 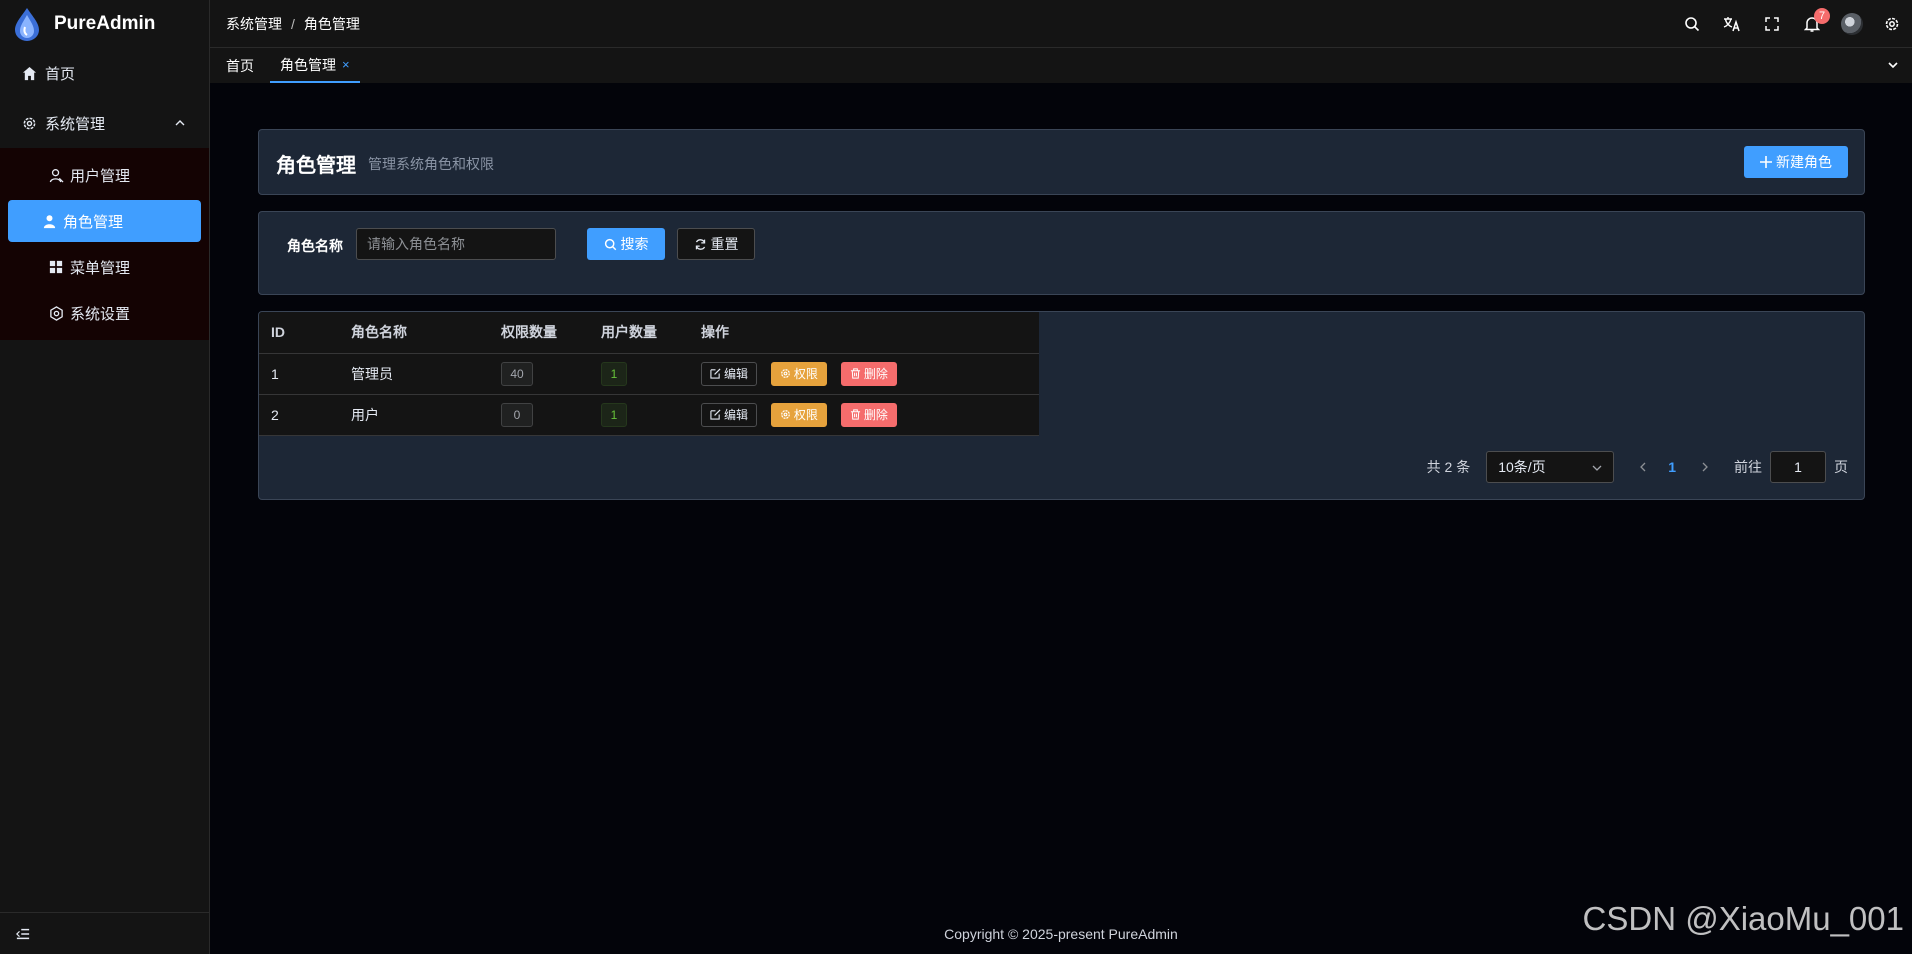 What do you see at coordinates (414, 333) in the screenshot?
I see `column-role-name: 角色名称` at bounding box center [414, 333].